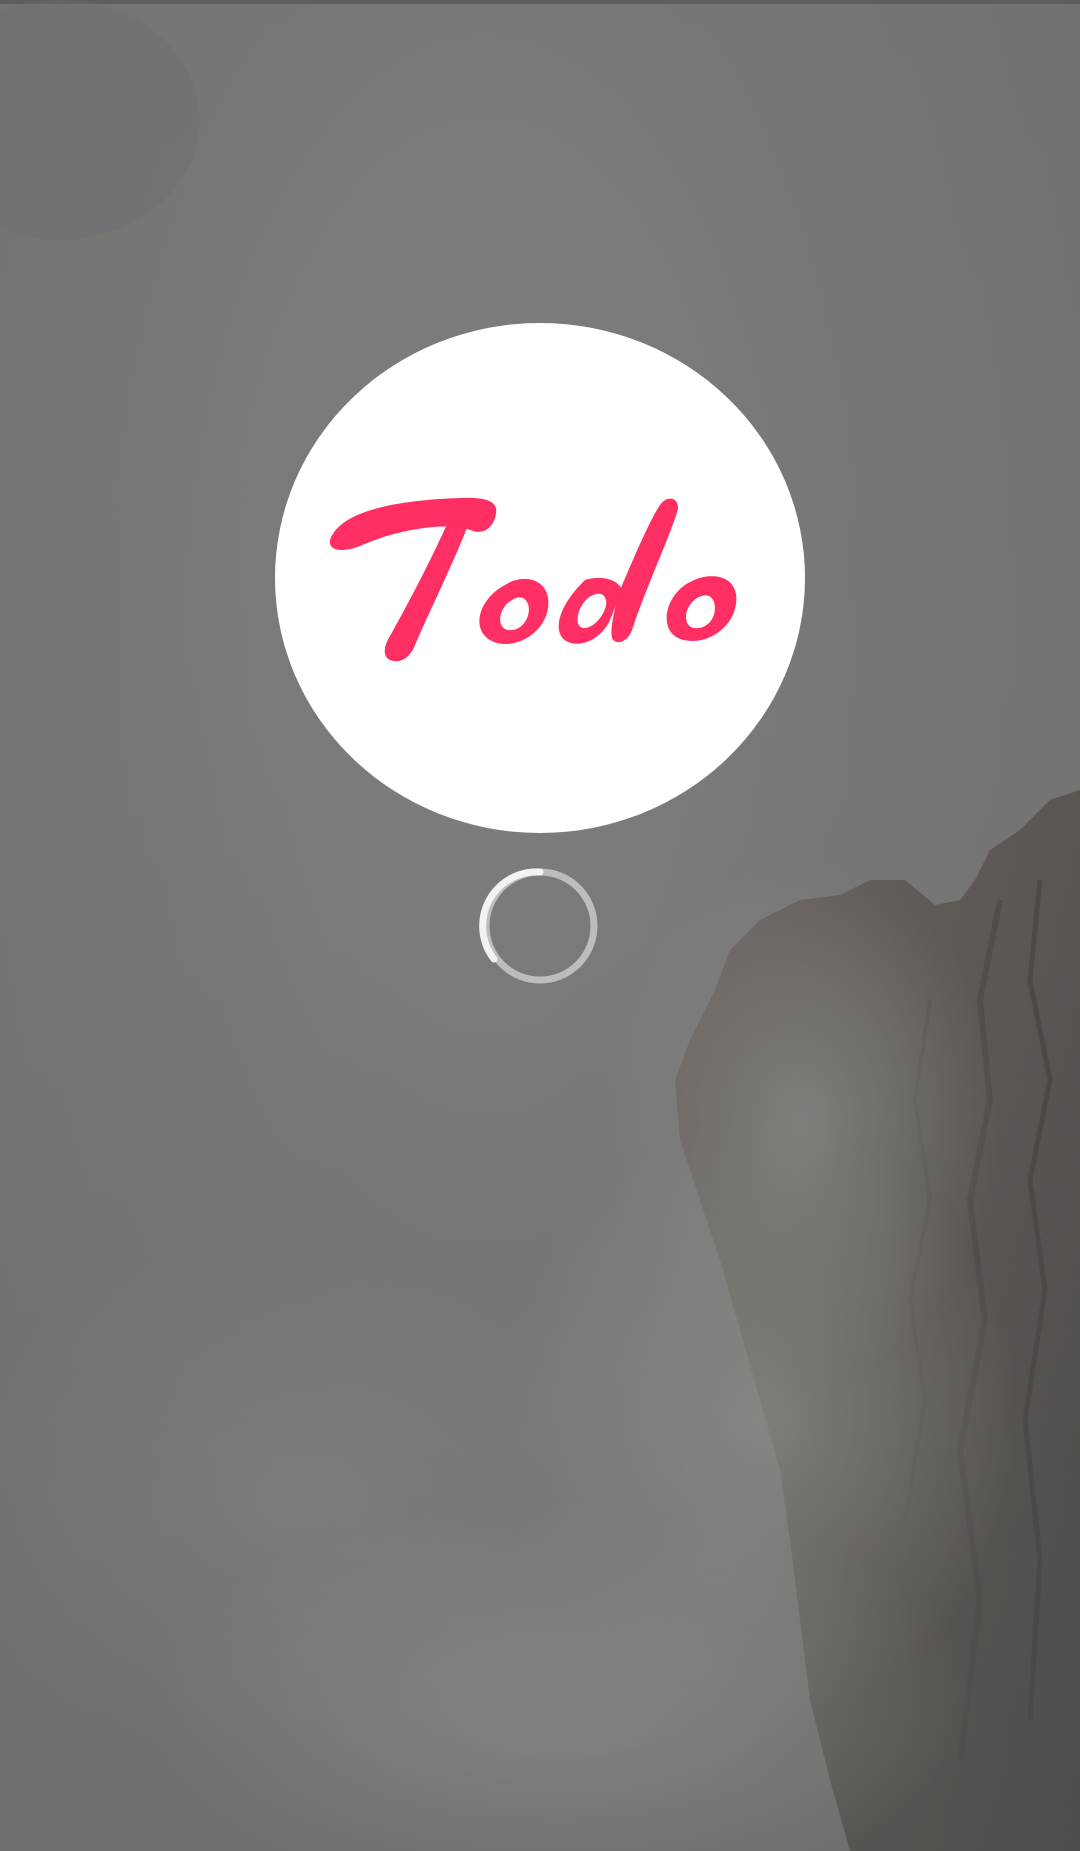 The height and width of the screenshot is (1851, 1080). I want to click on spinner-icon, so click(538, 926).